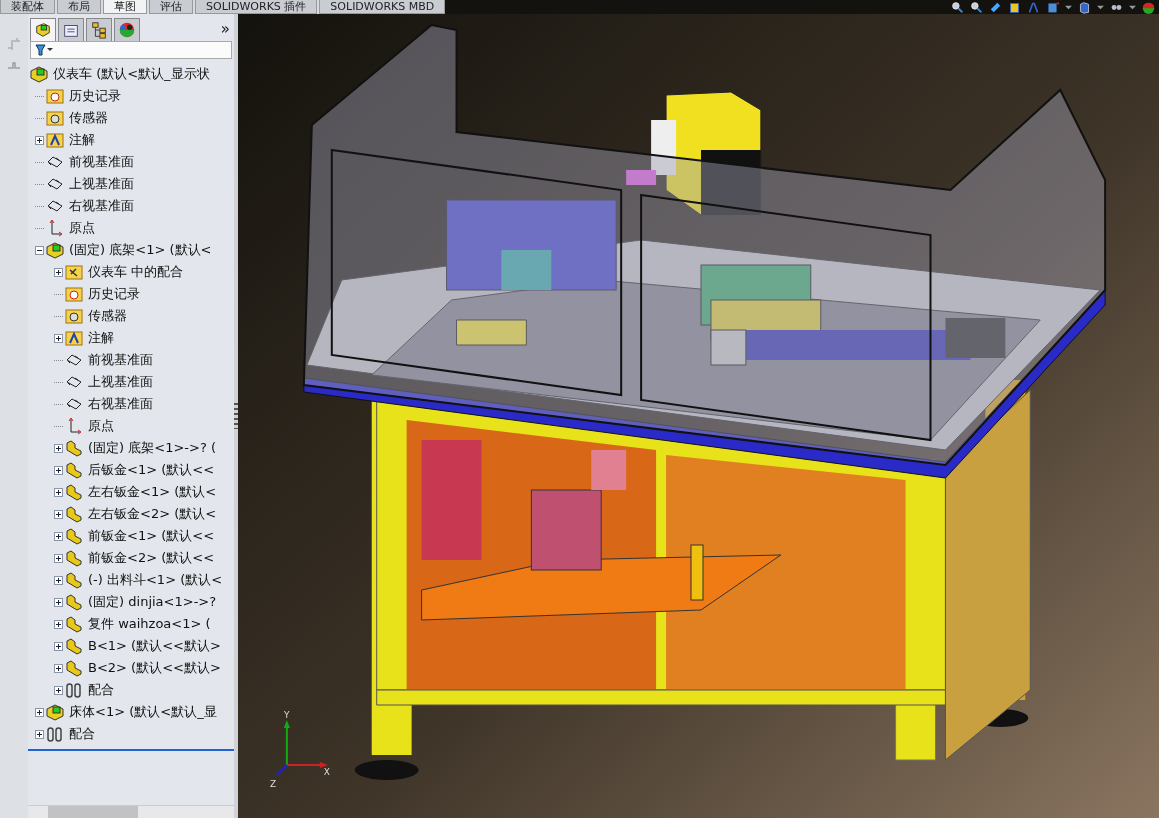 Image resolution: width=1159 pixels, height=818 pixels. What do you see at coordinates (152, 448) in the screenshot?
I see `tree-item: (固定) 底架<1>->? (` at bounding box center [152, 448].